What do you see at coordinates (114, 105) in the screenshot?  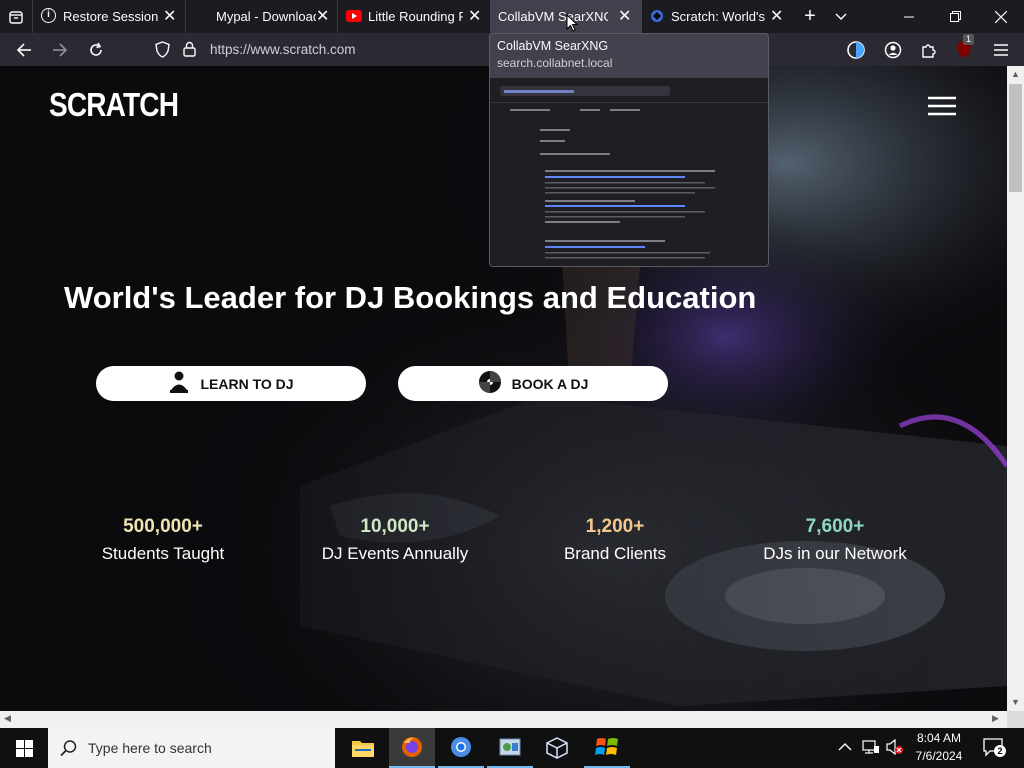 I see `site-logo: SCRATCH` at bounding box center [114, 105].